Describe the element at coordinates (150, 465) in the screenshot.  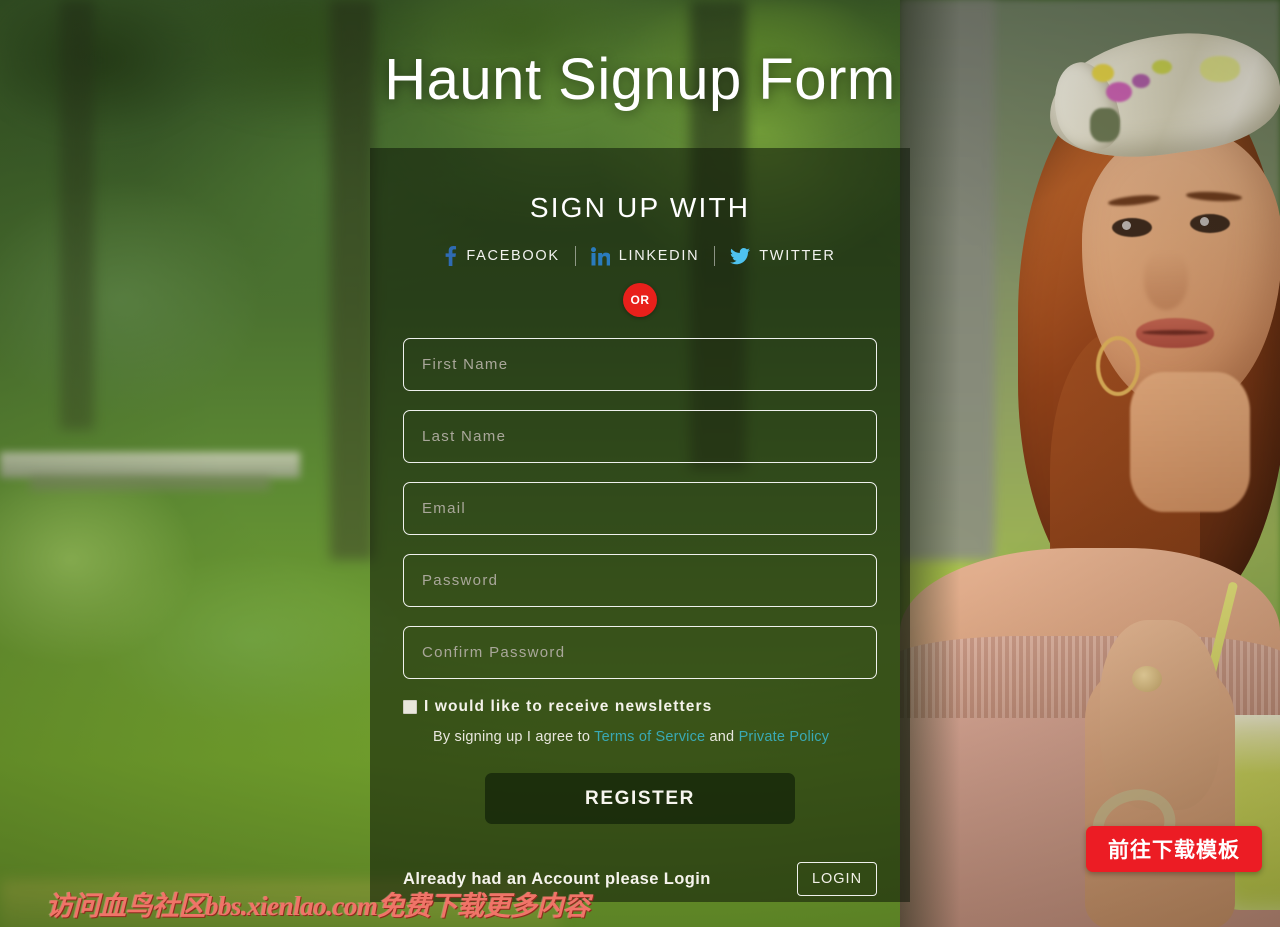
I see `park-bench` at that location.